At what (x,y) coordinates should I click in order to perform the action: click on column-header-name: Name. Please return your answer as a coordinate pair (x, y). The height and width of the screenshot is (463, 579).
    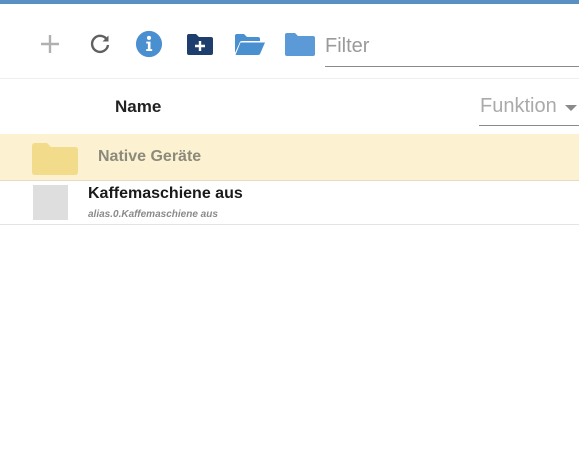
    Looking at the image, I should click on (138, 107).